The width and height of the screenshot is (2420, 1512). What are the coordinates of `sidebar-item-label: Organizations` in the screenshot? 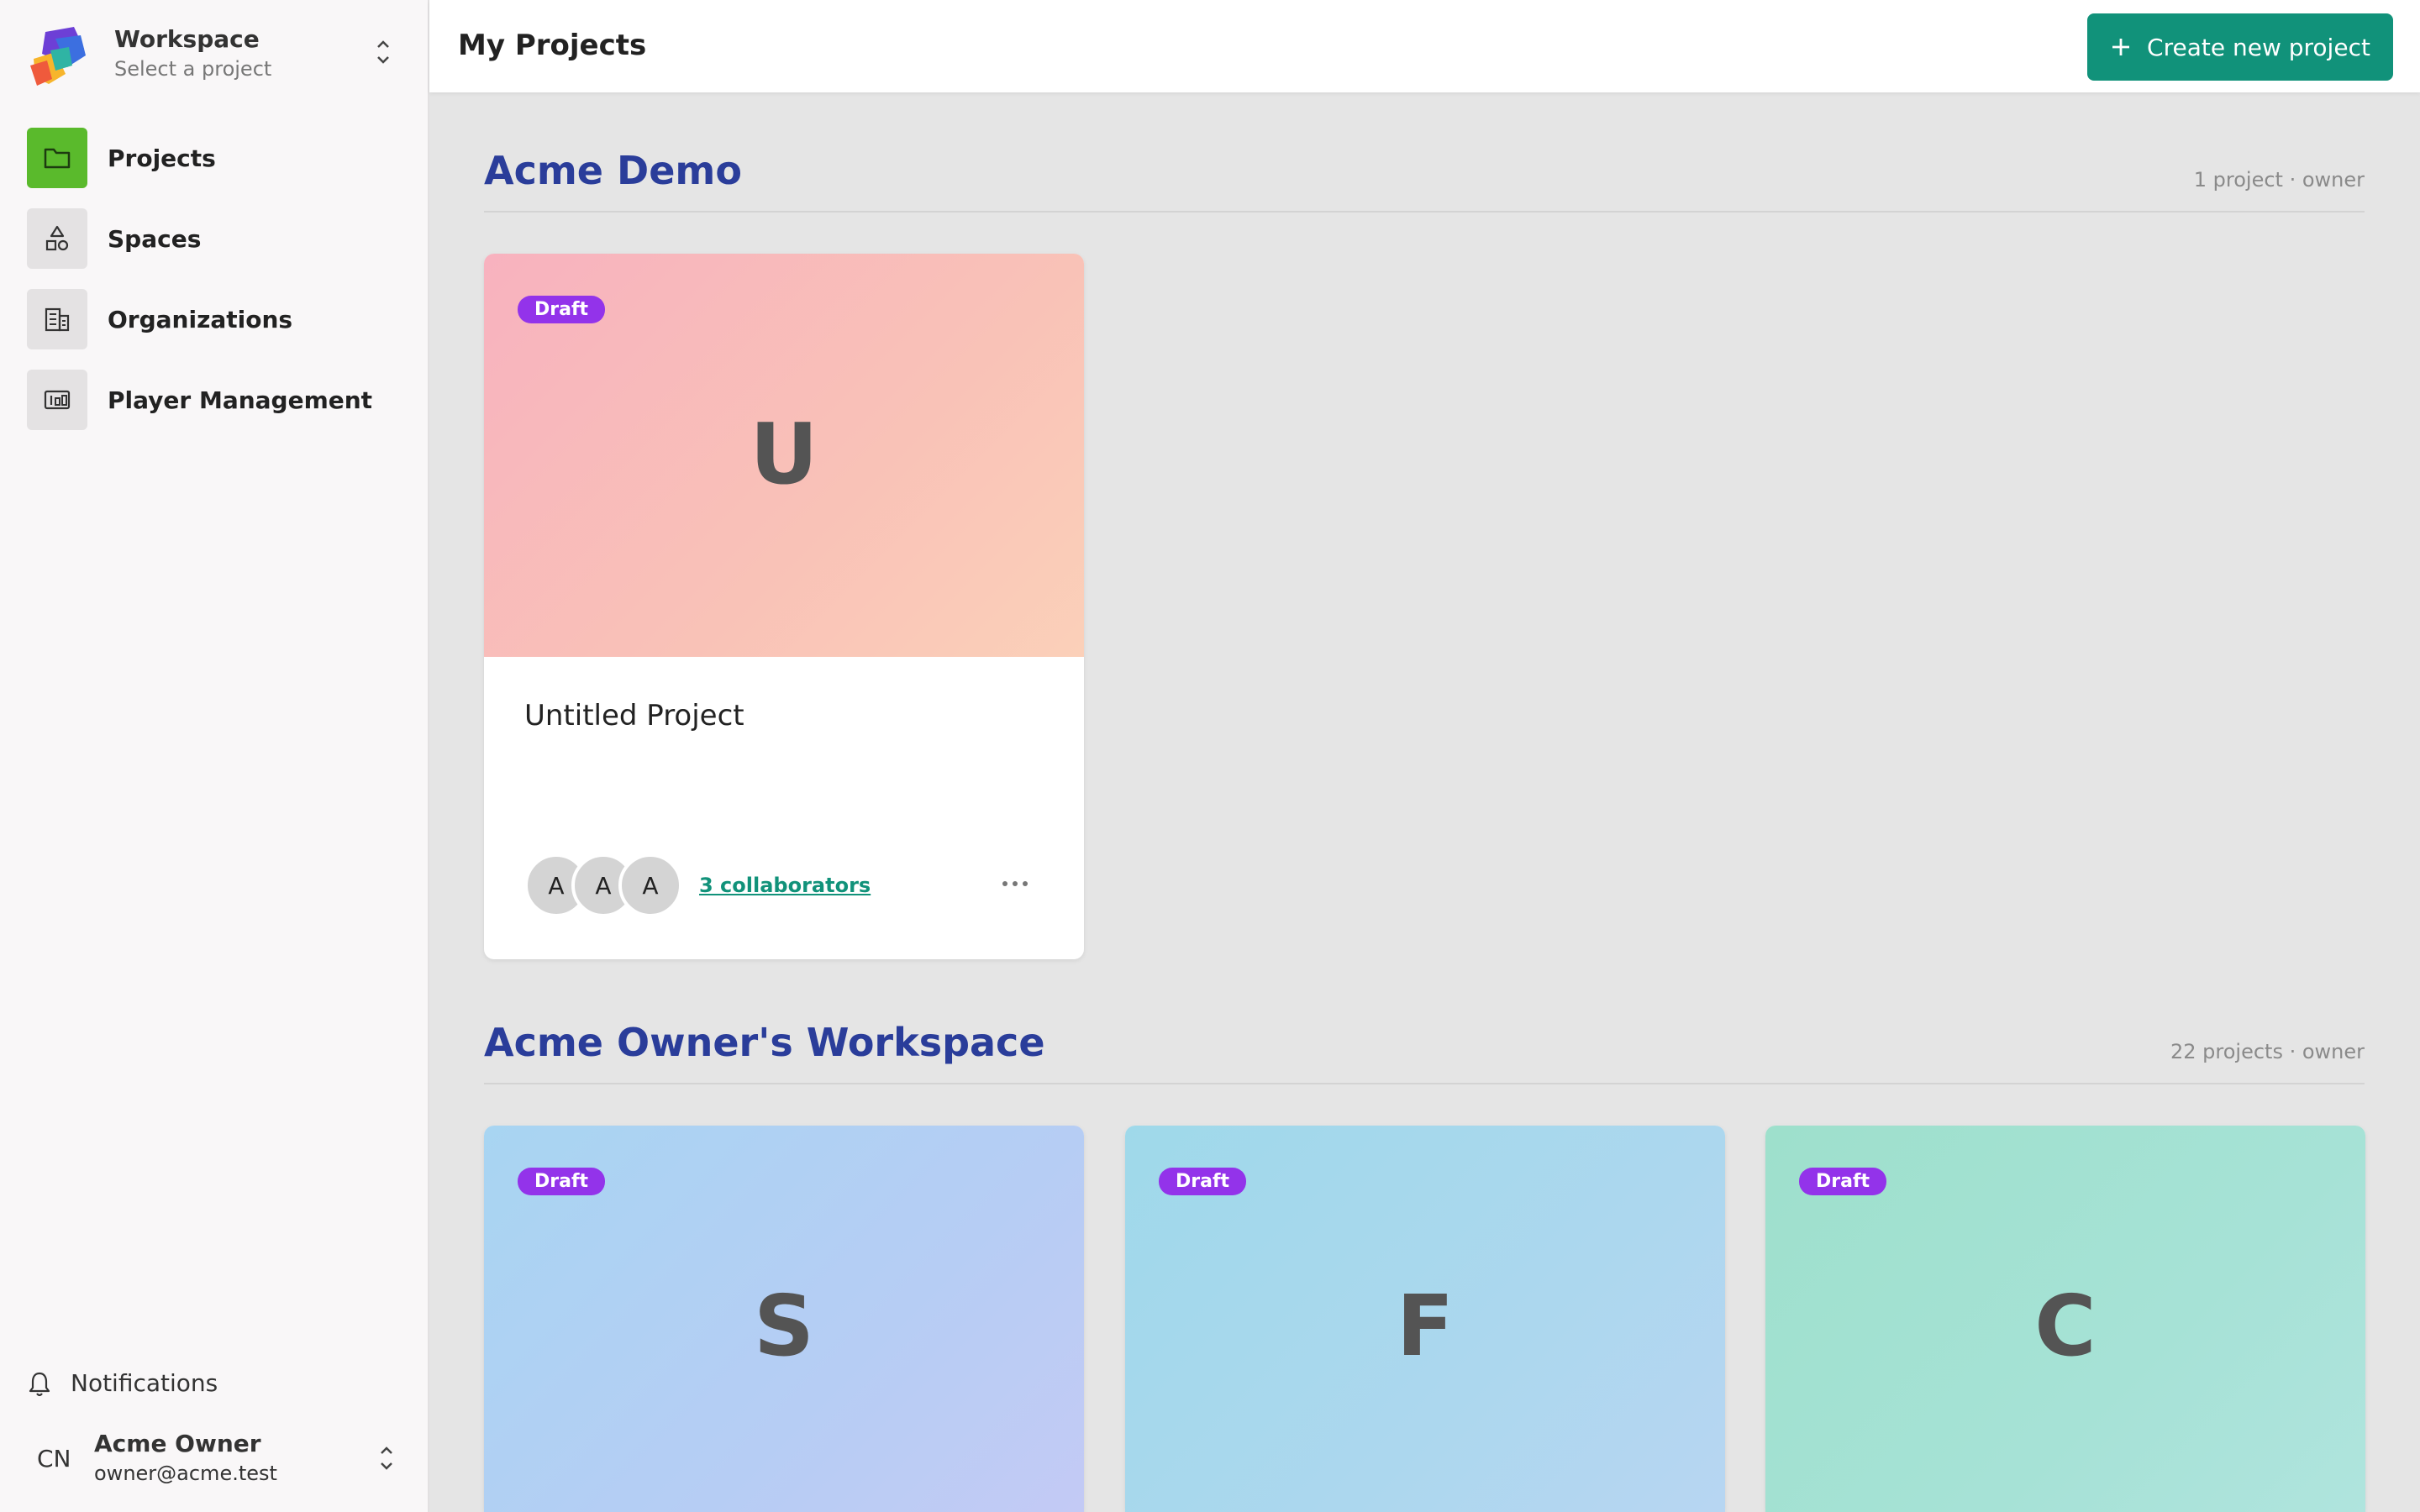 It's located at (200, 319).